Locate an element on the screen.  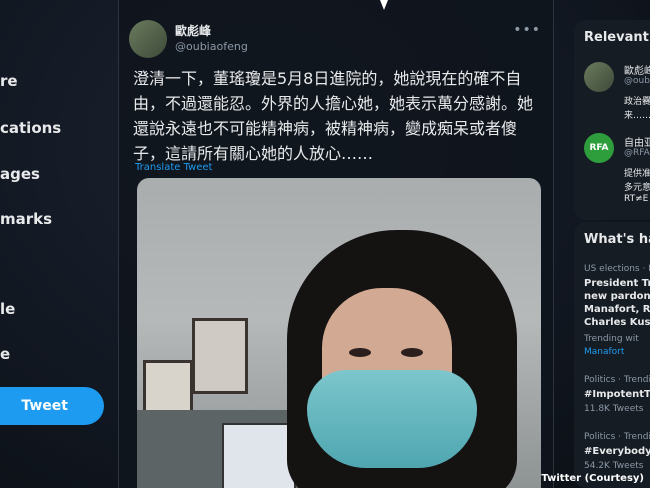
trend-hashtag: #EverybodyIsT is located at coordinates (617, 451).